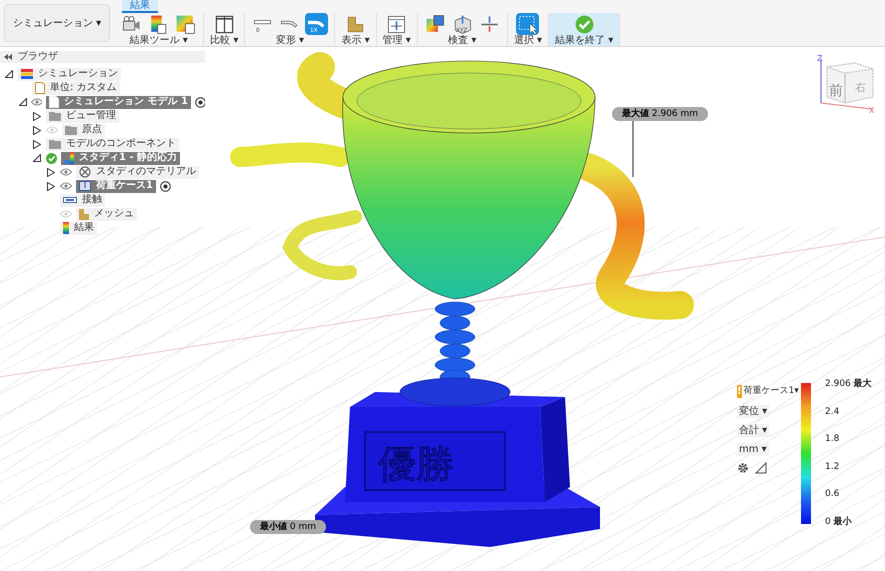  I want to click on result-dropdown: 変位 ▾, so click(753, 411).